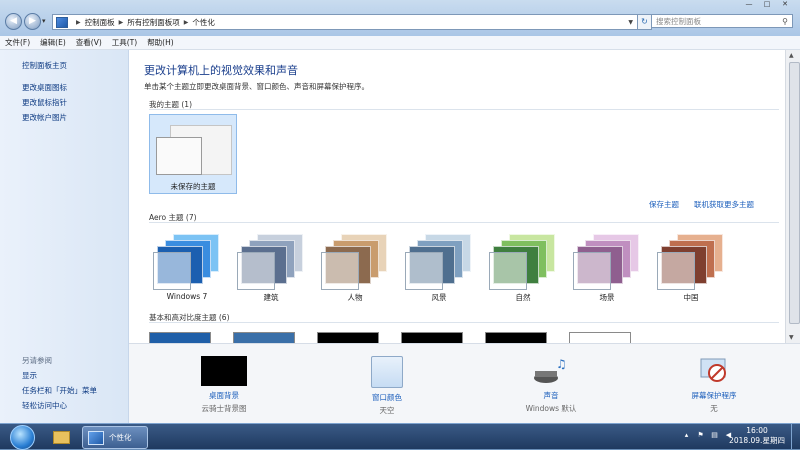 The width and height of the screenshot is (800, 450). What do you see at coordinates (89, 42) in the screenshot?
I see `menu-view: 查看(V)` at bounding box center [89, 42].